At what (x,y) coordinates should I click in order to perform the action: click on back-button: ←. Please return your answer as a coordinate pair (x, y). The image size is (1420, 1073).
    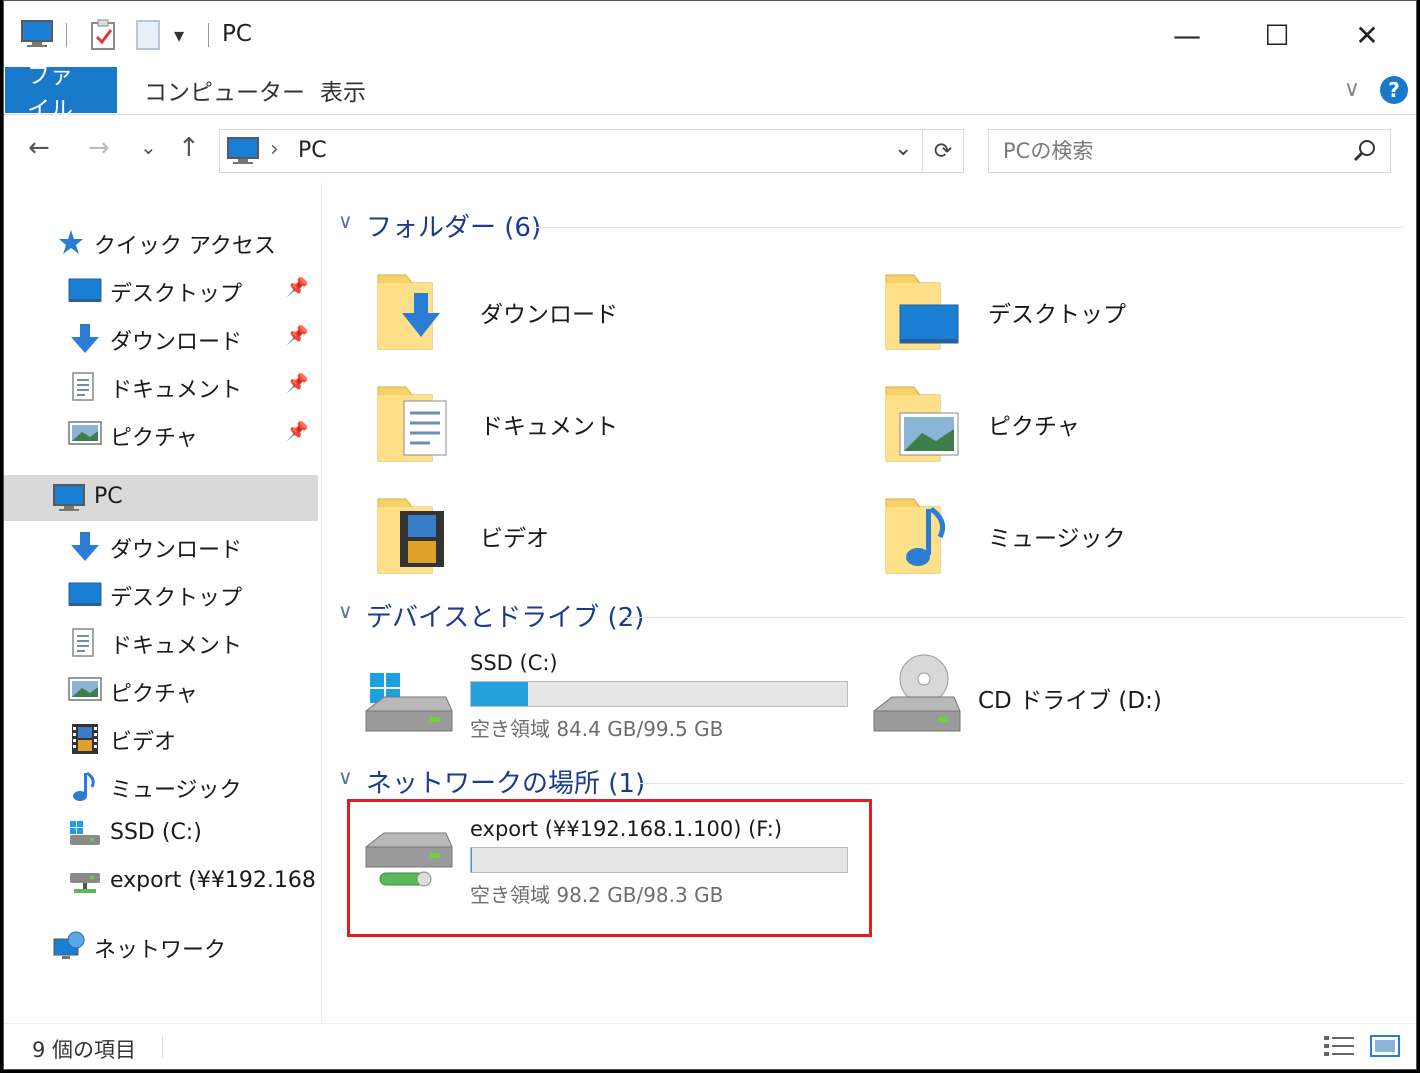
    Looking at the image, I should click on (39, 148).